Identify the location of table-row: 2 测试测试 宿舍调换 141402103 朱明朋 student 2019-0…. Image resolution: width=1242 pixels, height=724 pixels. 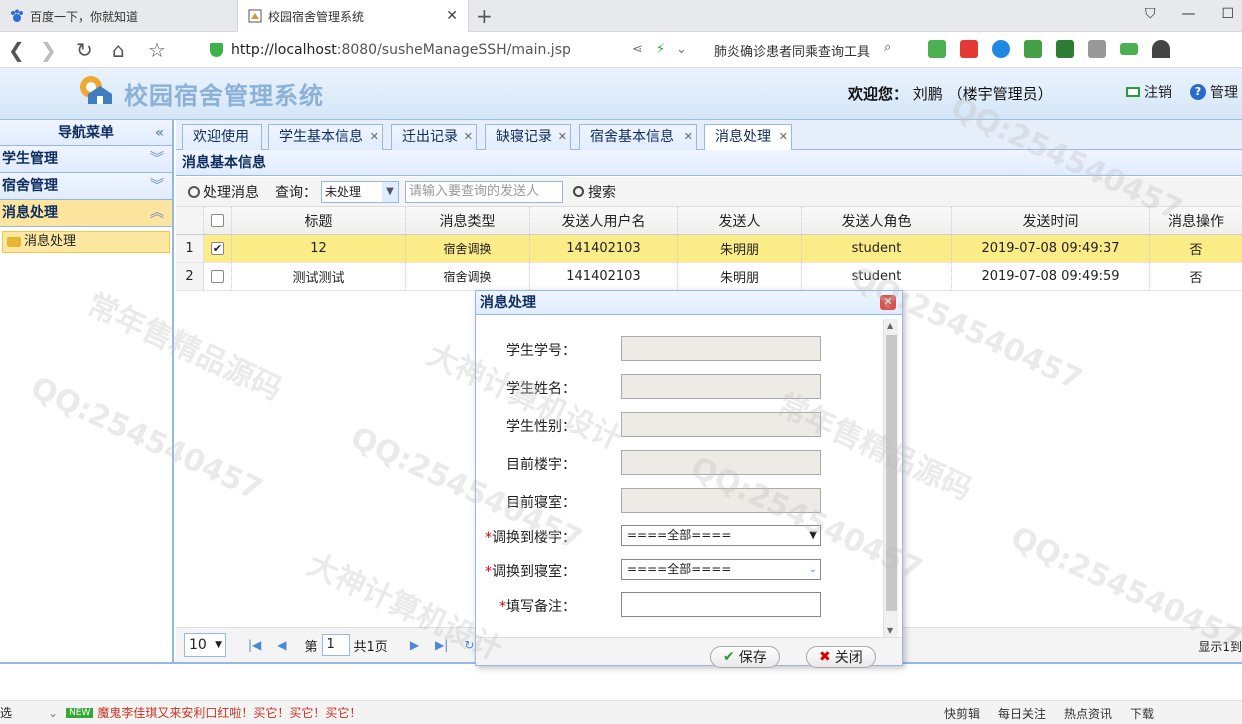
(709, 277).